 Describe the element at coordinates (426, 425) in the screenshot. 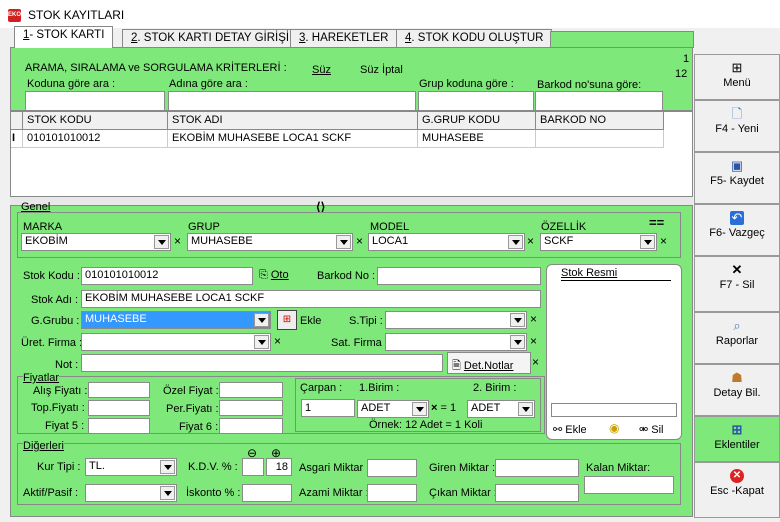

I see `unit-example: Örnek: 12 Adet = 1 Koli` at that location.